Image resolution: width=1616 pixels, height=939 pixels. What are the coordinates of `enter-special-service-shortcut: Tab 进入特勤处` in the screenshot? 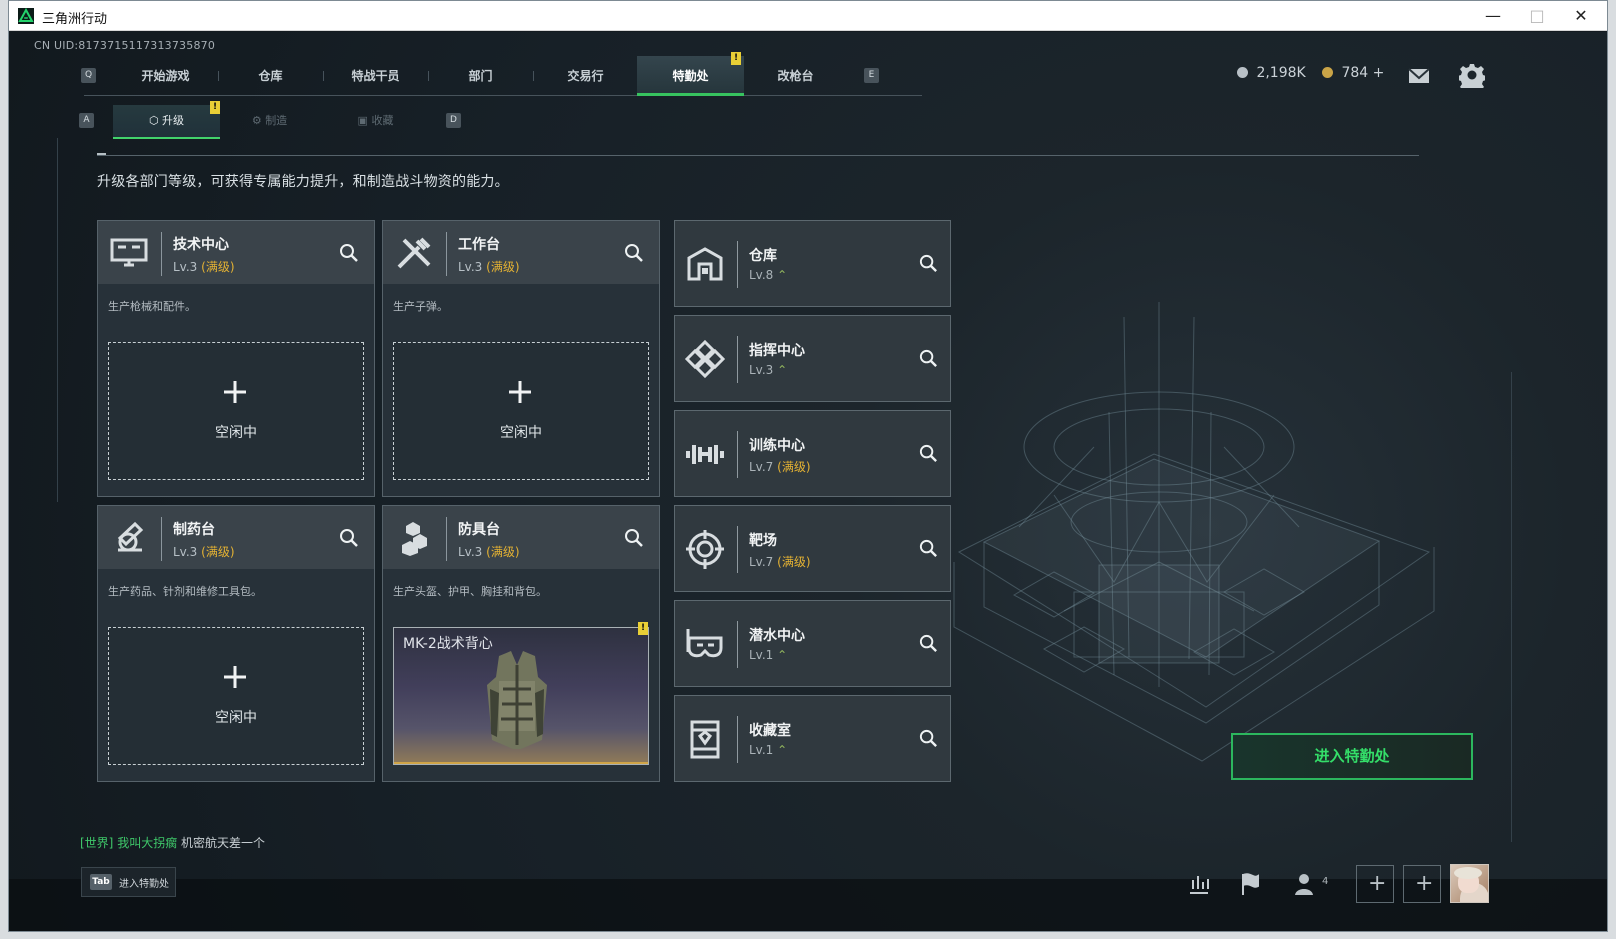 It's located at (128, 882).